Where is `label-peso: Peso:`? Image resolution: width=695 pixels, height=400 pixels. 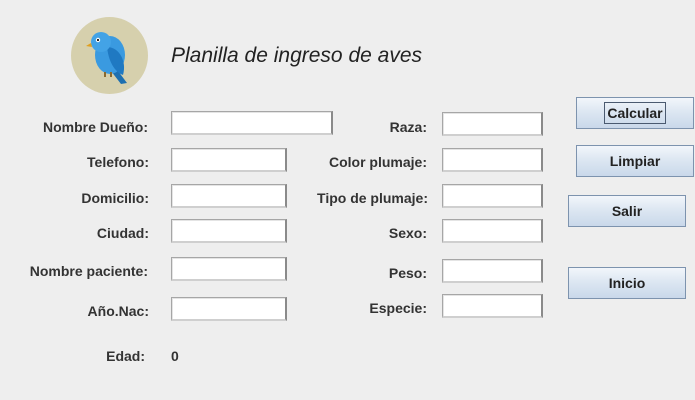
label-peso: Peso: is located at coordinates (407, 273).